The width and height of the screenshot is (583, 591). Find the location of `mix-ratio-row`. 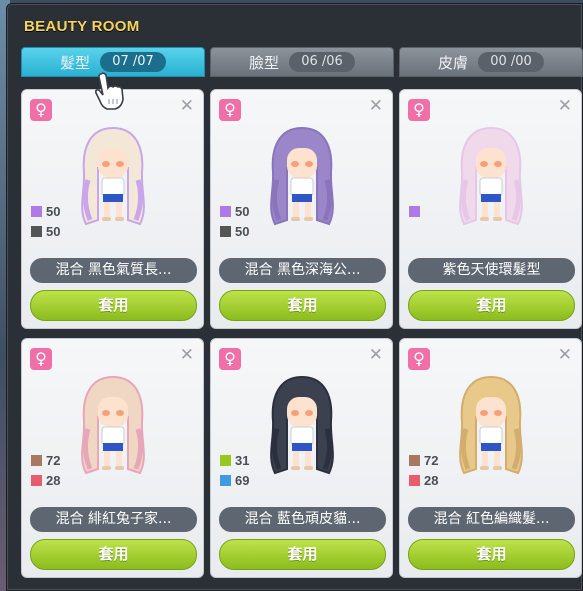

mix-ratio-row is located at coordinates (416, 211).